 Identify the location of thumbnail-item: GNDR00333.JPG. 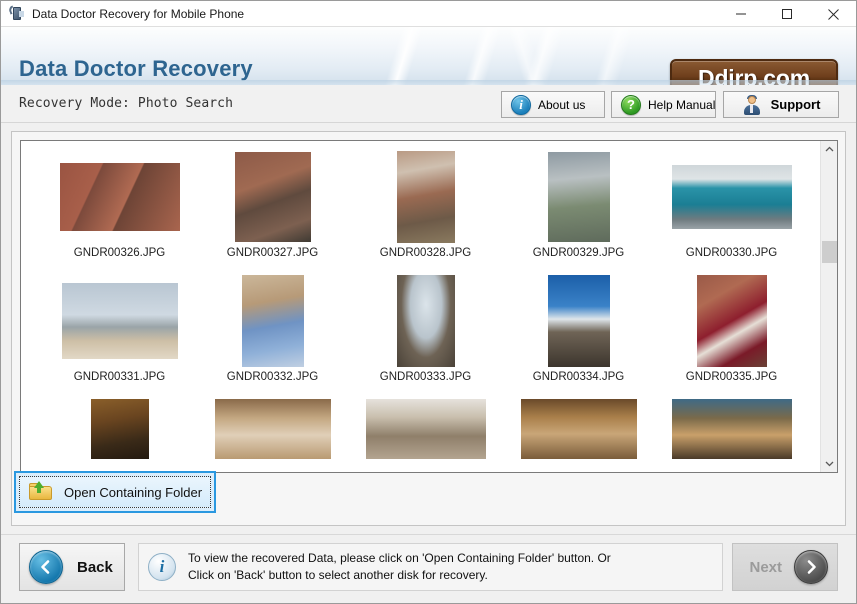
(425, 337).